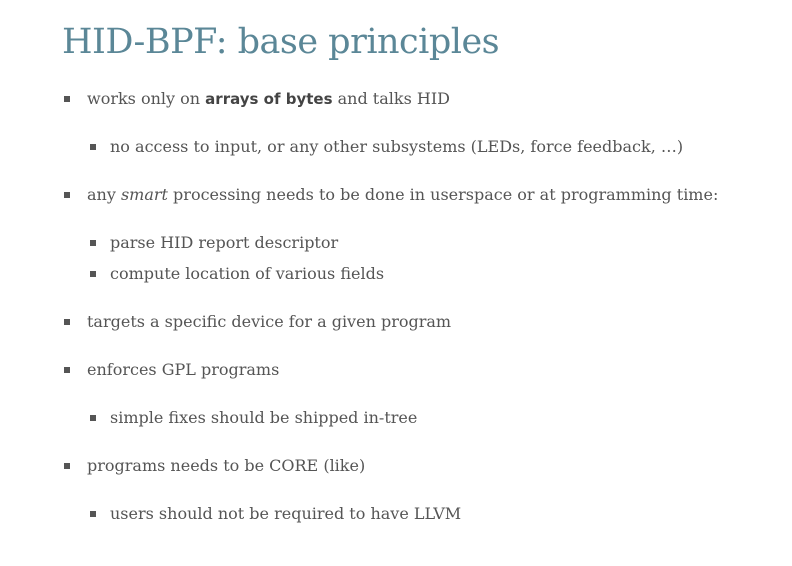 The image size is (792, 566). Describe the element at coordinates (226, 465) in the screenshot. I see `item-text: programs needs to be CORE (like)` at that location.